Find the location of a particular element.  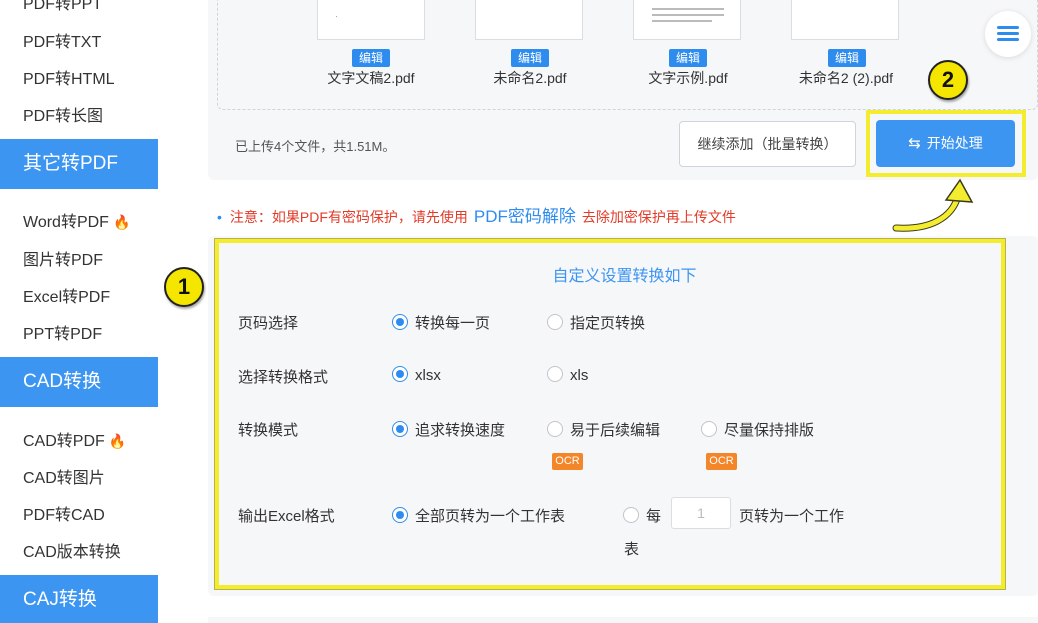

sidebar-item-cad-to-pdf: CAD转PDF 🔥 is located at coordinates (74, 439).